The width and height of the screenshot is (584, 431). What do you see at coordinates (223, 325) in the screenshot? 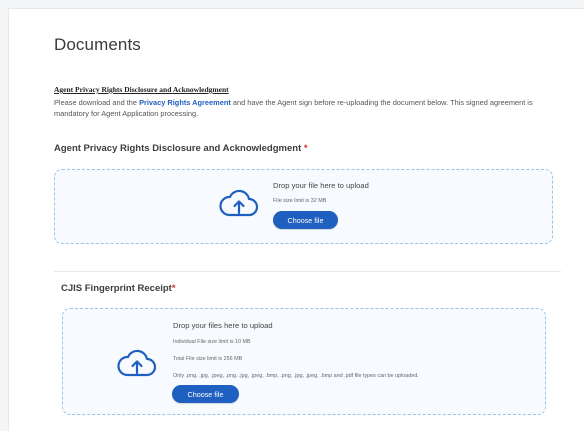
I see `cjis-drop-text: Drop your files here to upload` at bounding box center [223, 325].